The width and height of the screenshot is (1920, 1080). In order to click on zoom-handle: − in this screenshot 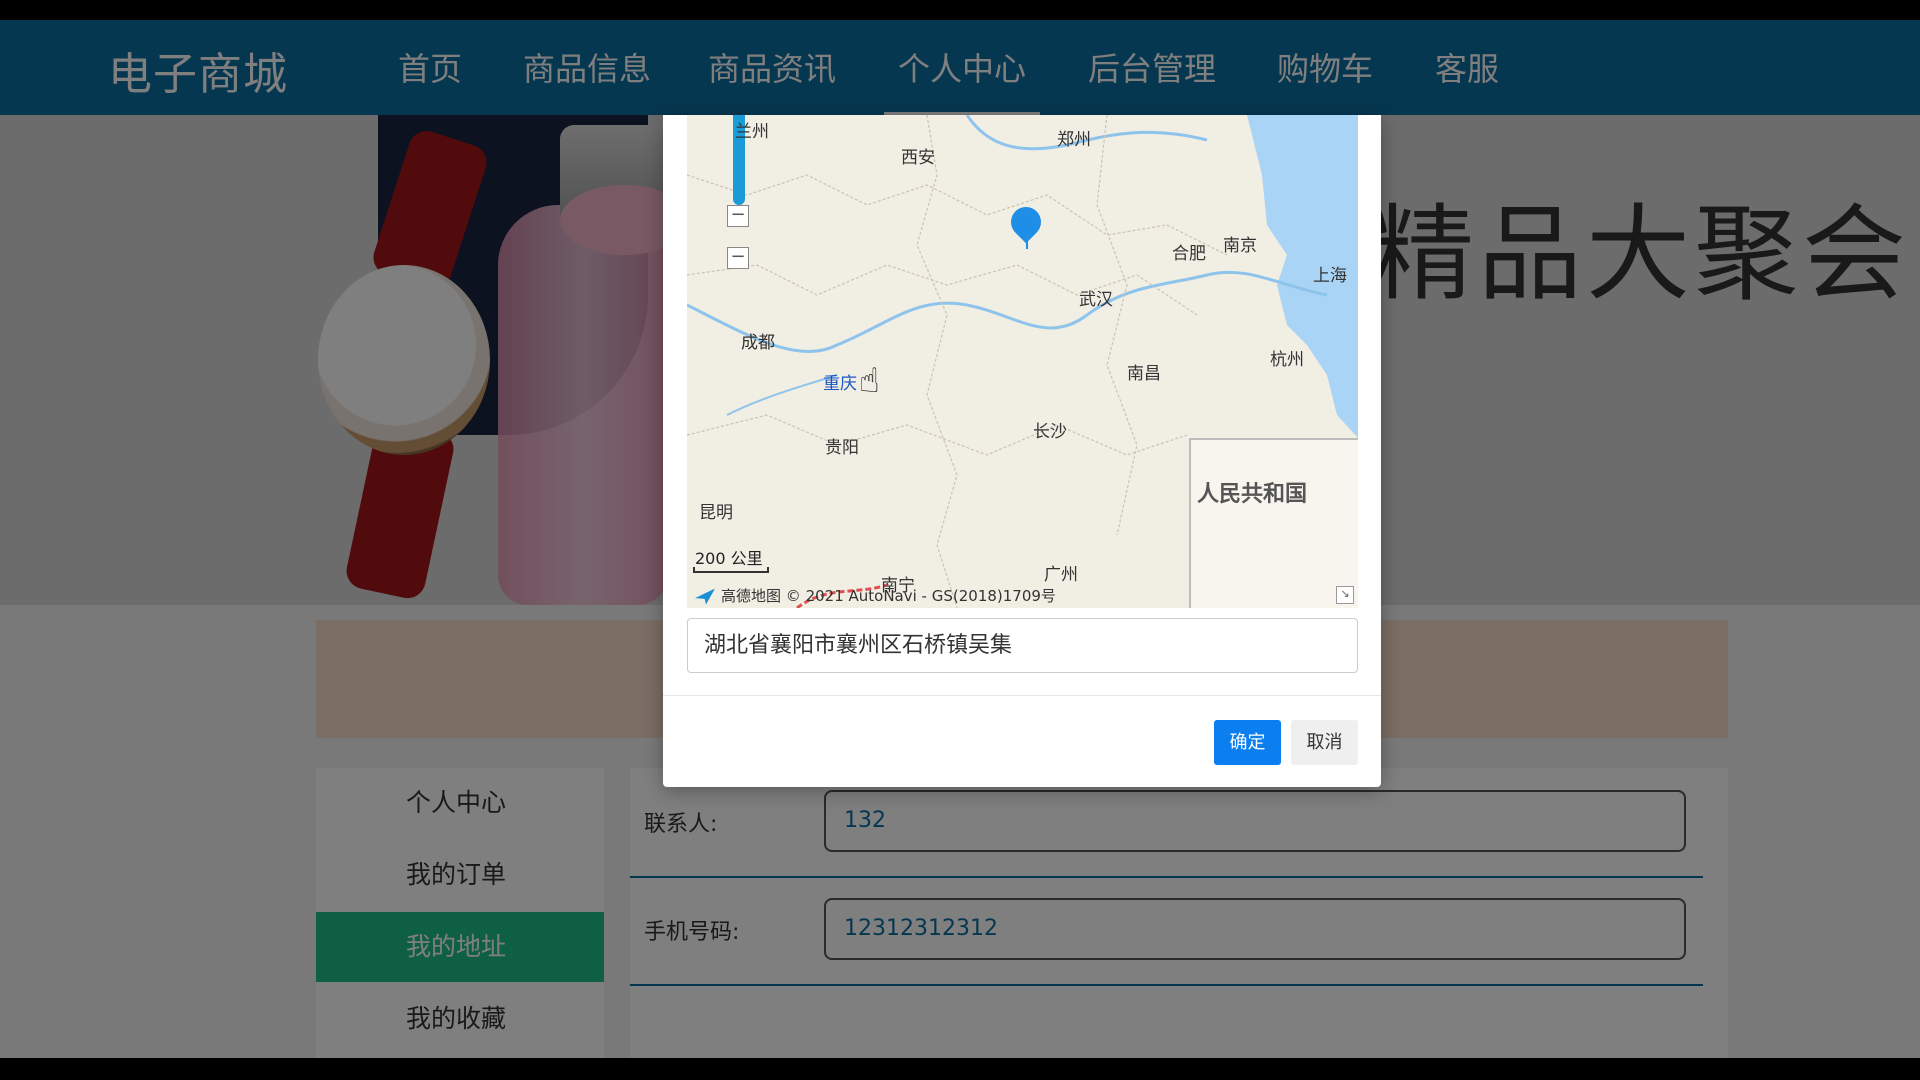, I will do `click(738, 216)`.